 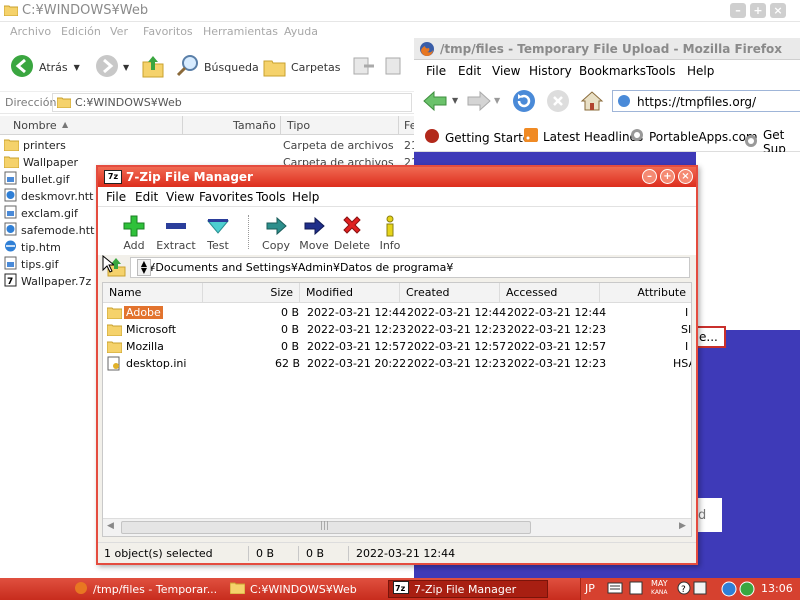 What do you see at coordinates (590, 588) in the screenshot?
I see `language-indicator: JP` at bounding box center [590, 588].